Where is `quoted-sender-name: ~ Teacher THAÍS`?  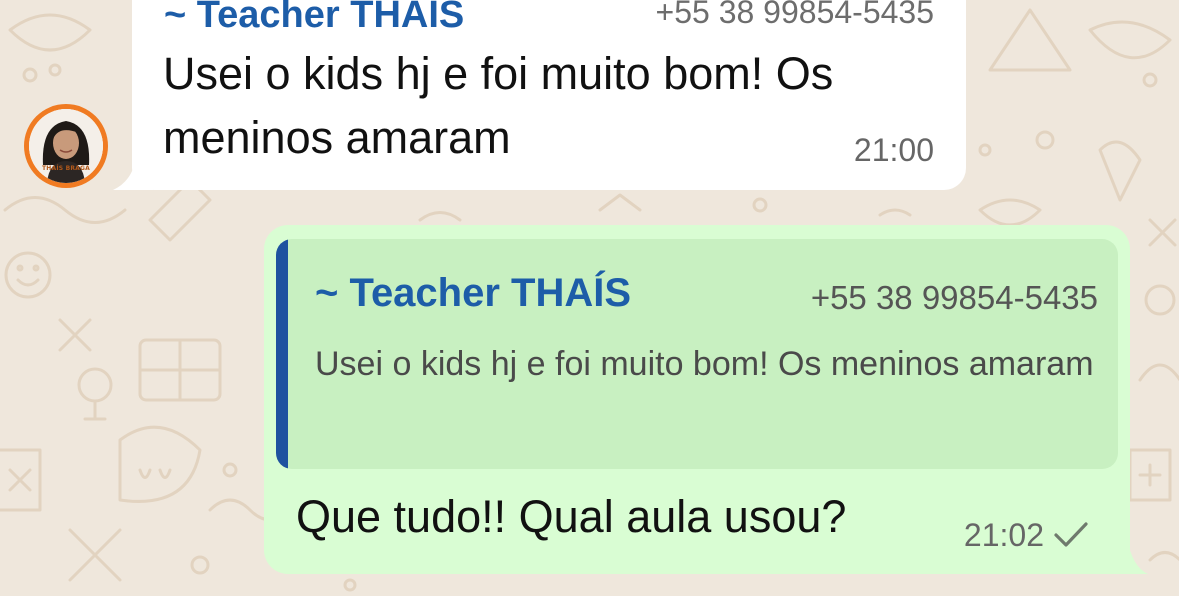
quoted-sender-name: ~ Teacher THAÍS is located at coordinates (473, 293).